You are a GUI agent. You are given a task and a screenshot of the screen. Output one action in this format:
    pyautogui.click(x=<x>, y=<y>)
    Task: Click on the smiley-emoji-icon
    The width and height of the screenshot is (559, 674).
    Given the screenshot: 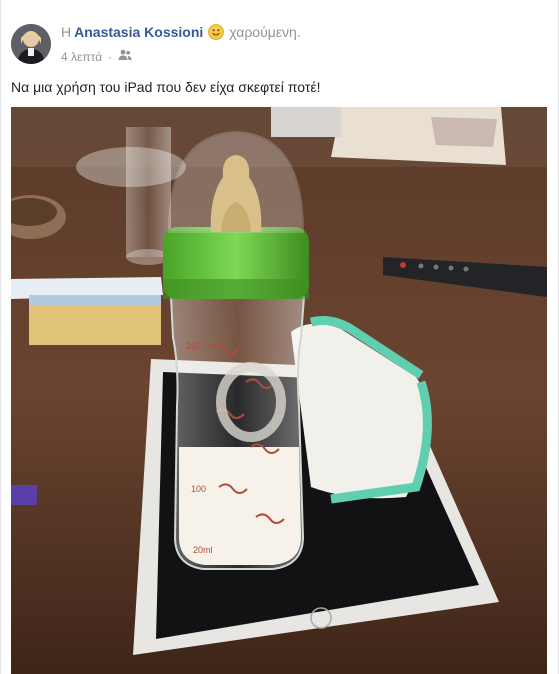 What is the action you would take?
    pyautogui.click(x=216, y=32)
    